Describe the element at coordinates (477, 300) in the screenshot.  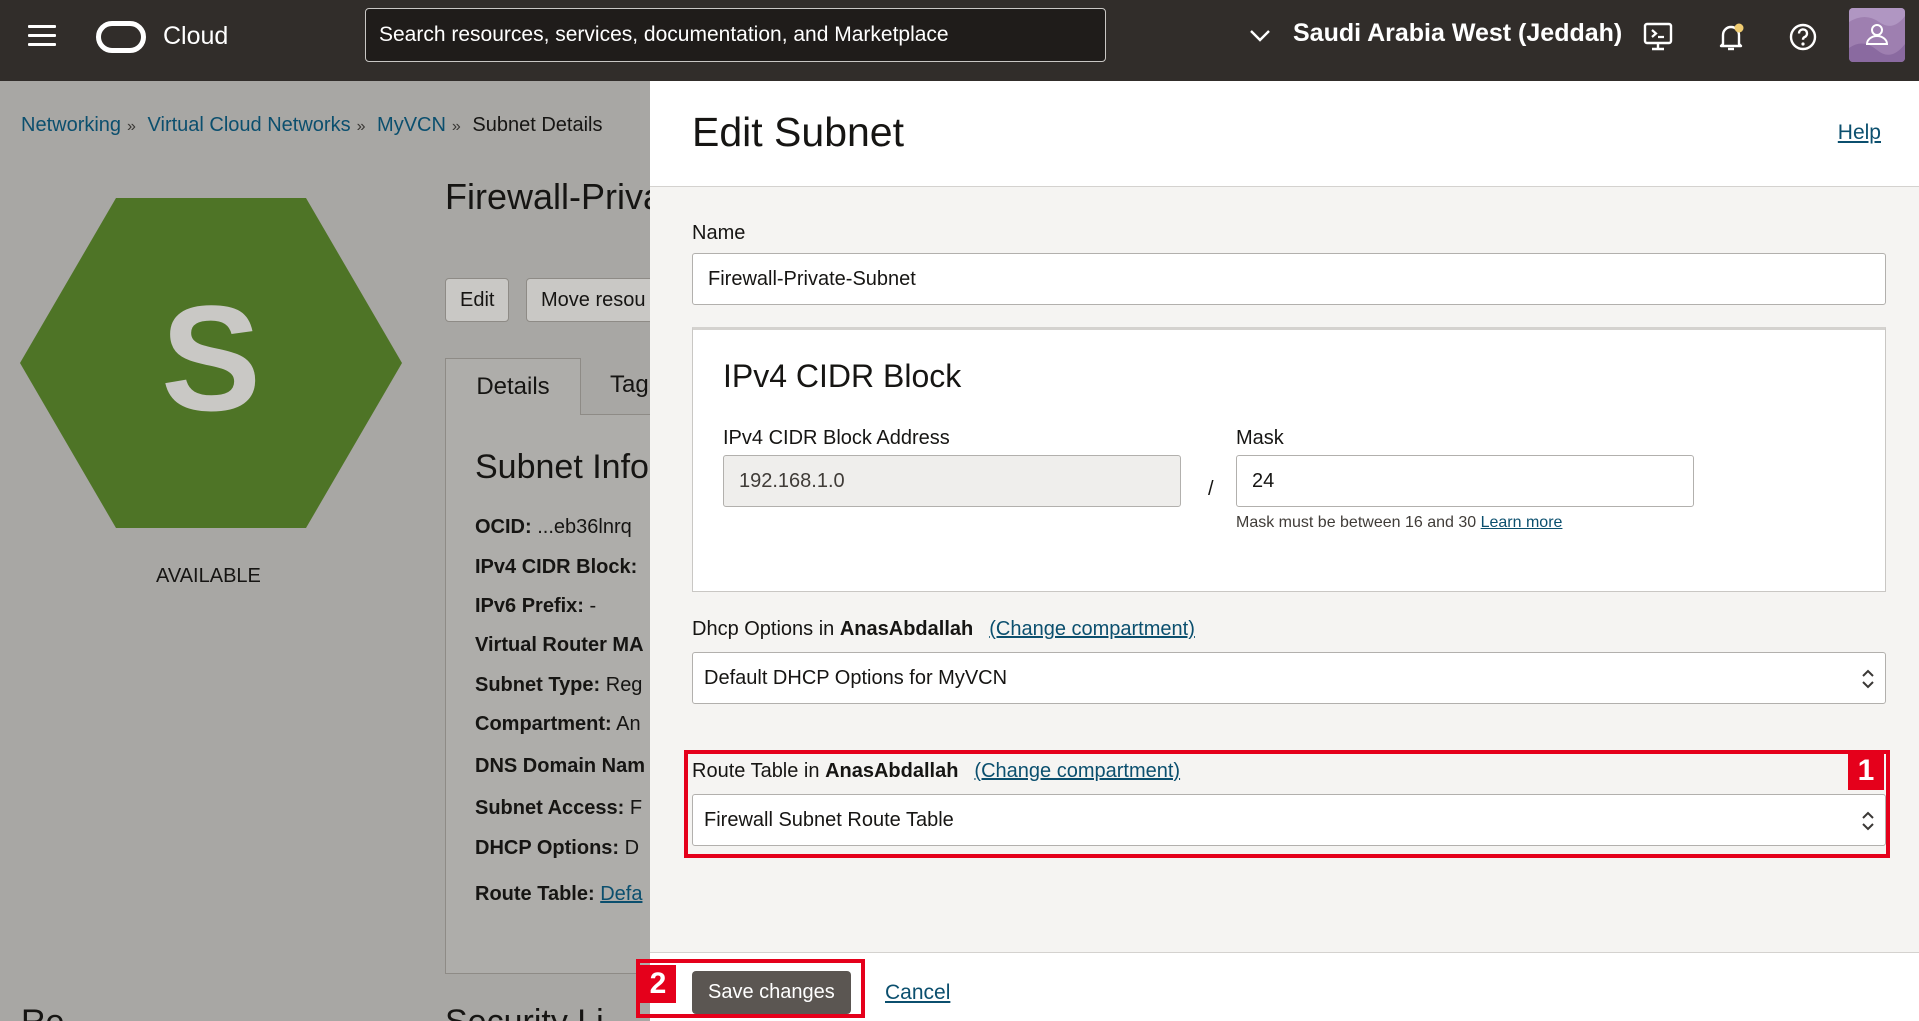
I see `edit-button: Edit` at that location.